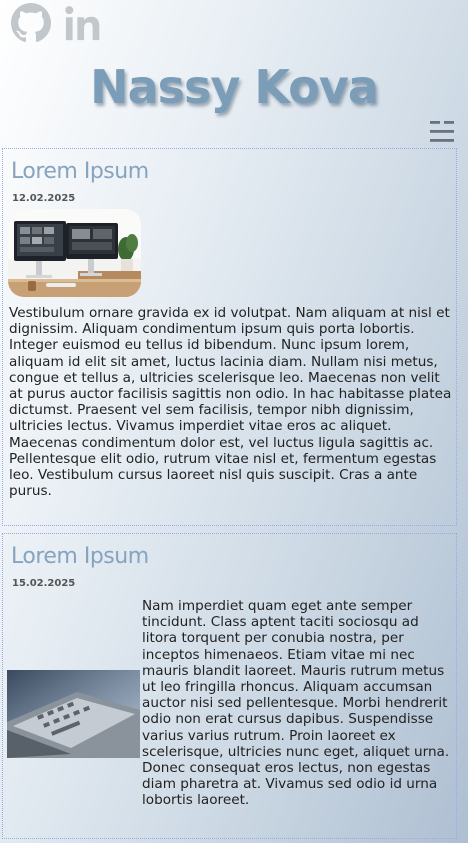  I want to click on linkedin-icon, so click(85, 23).